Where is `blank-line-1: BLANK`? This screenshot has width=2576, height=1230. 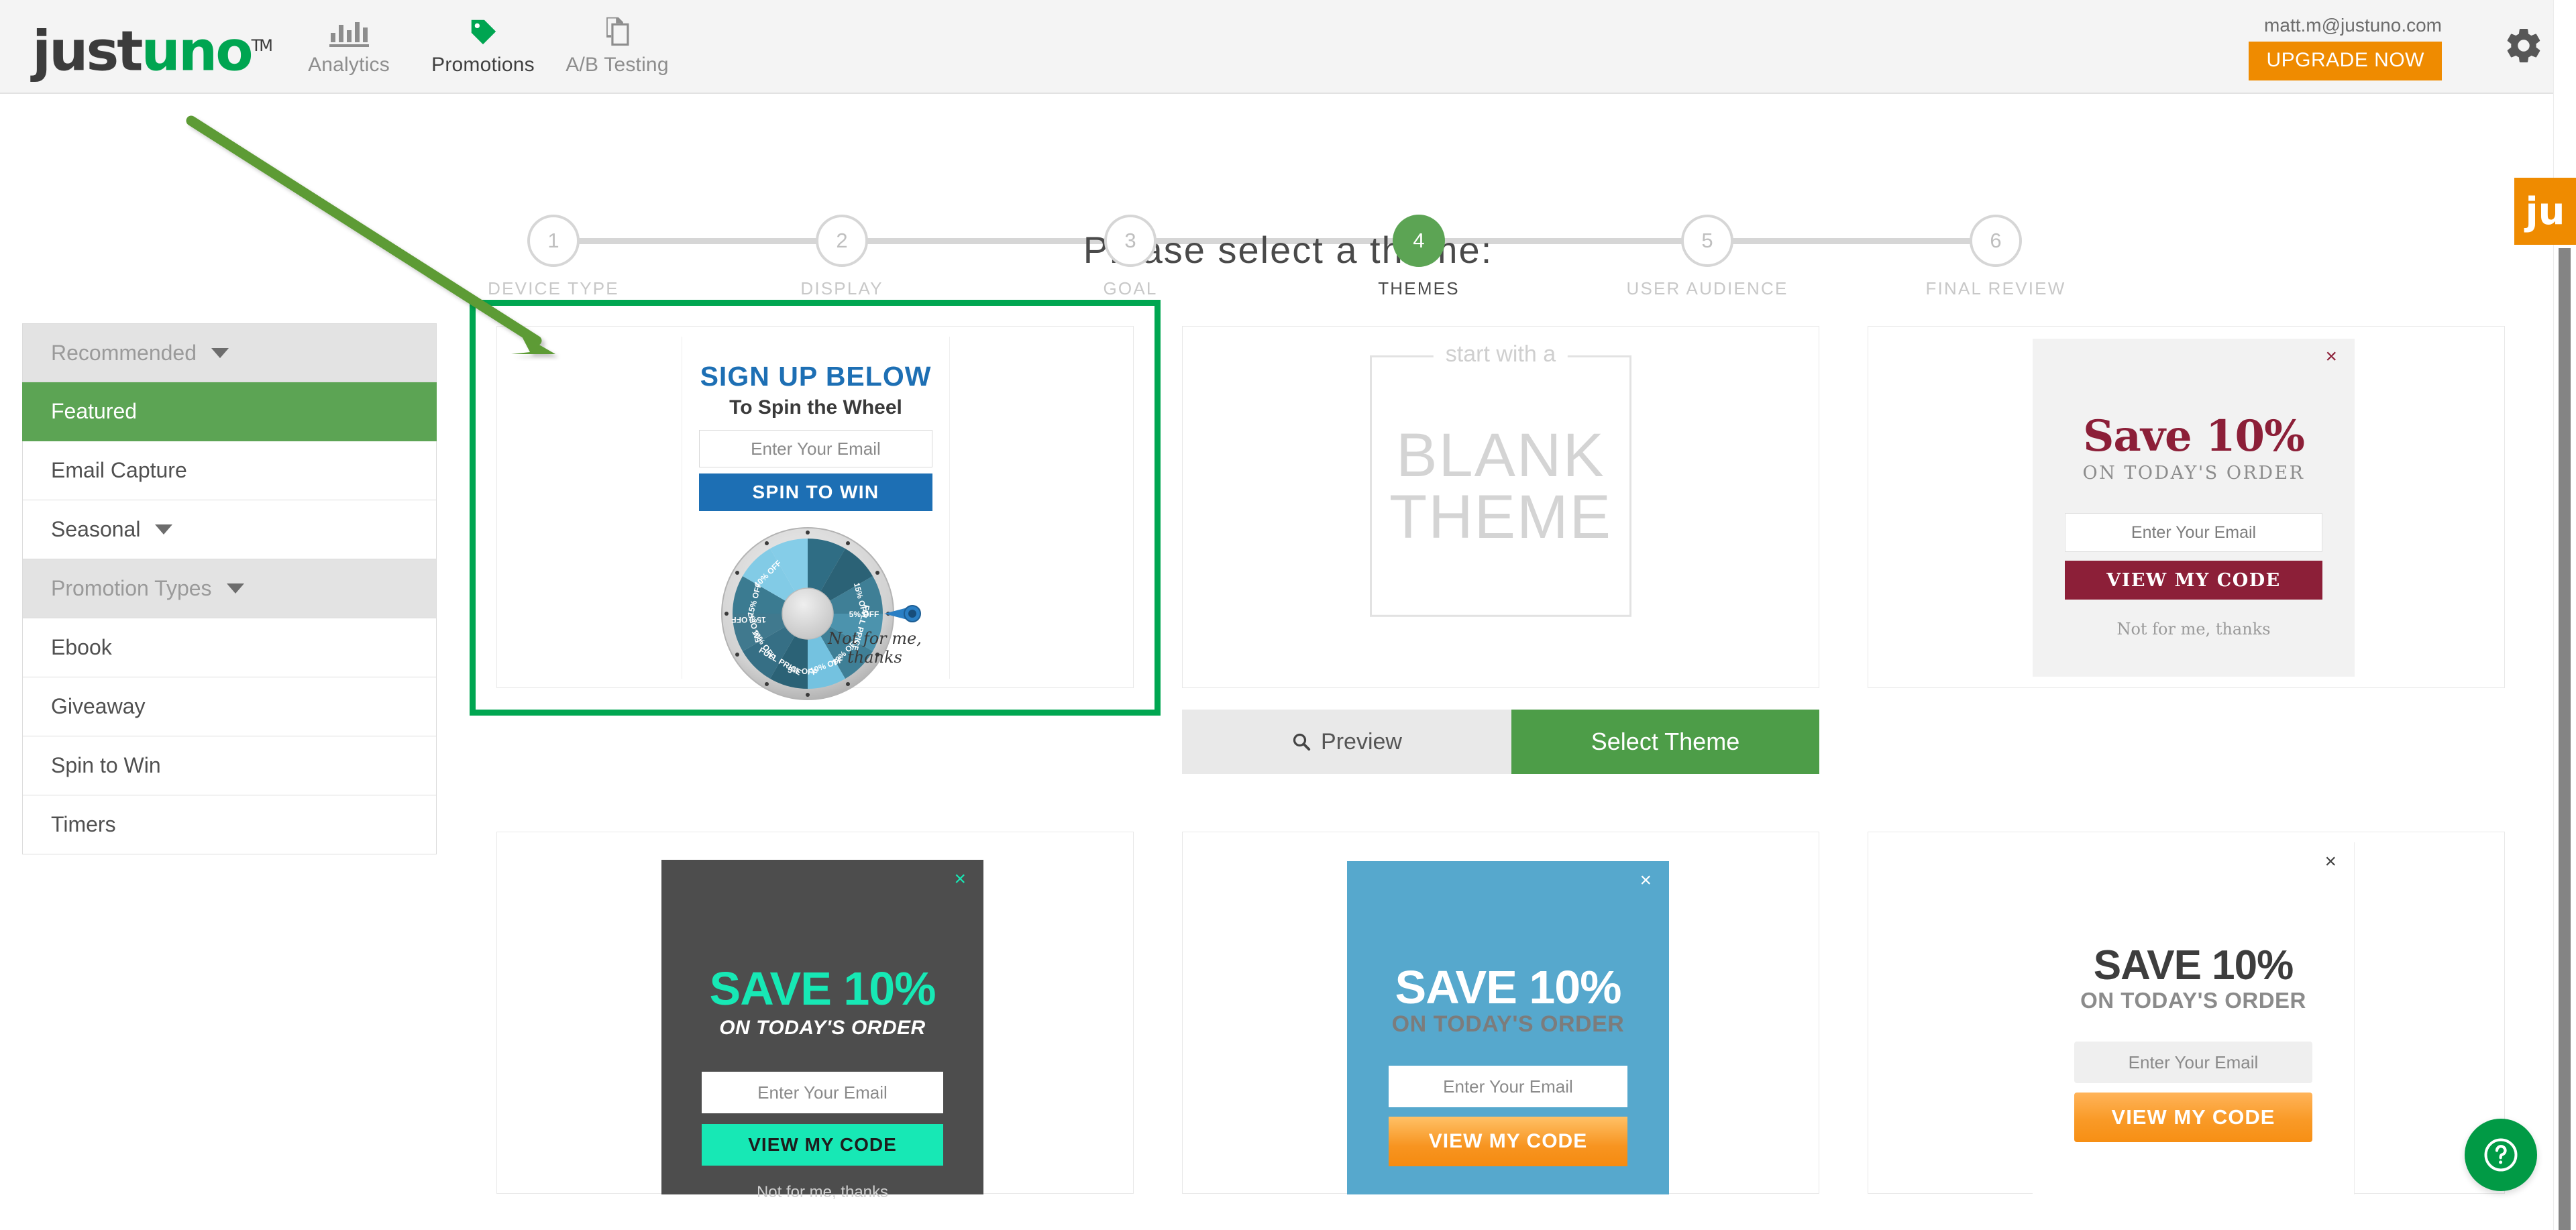
blank-line-1: BLANK is located at coordinates (1500, 455).